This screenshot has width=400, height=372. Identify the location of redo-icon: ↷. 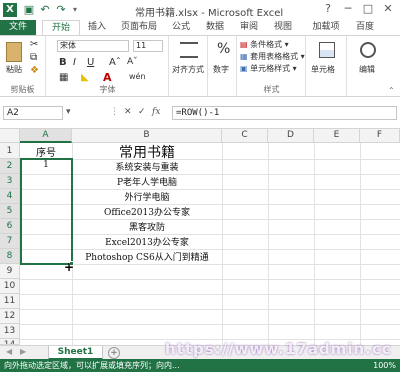
(61, 10).